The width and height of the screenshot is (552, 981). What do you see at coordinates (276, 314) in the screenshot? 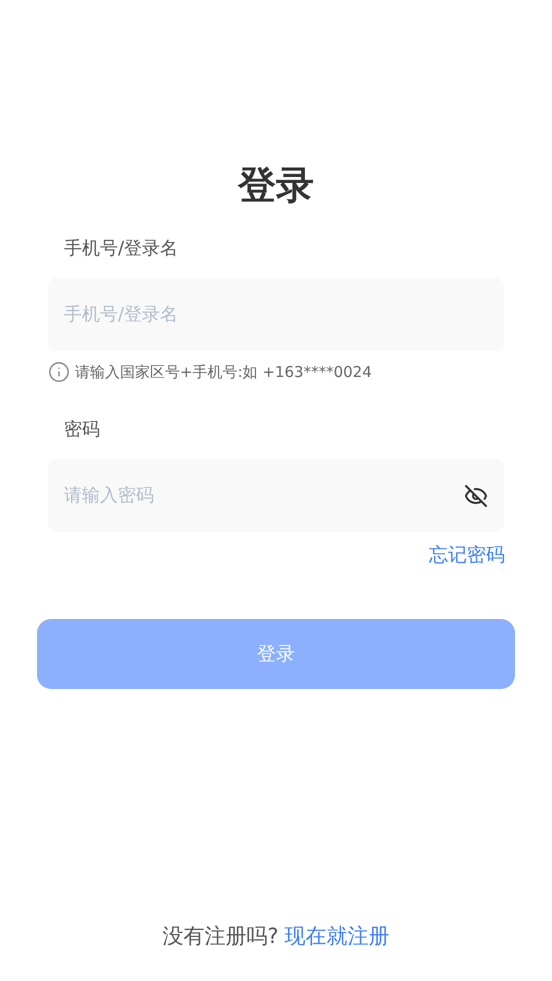
I see `username-field: 手机号/登录名` at bounding box center [276, 314].